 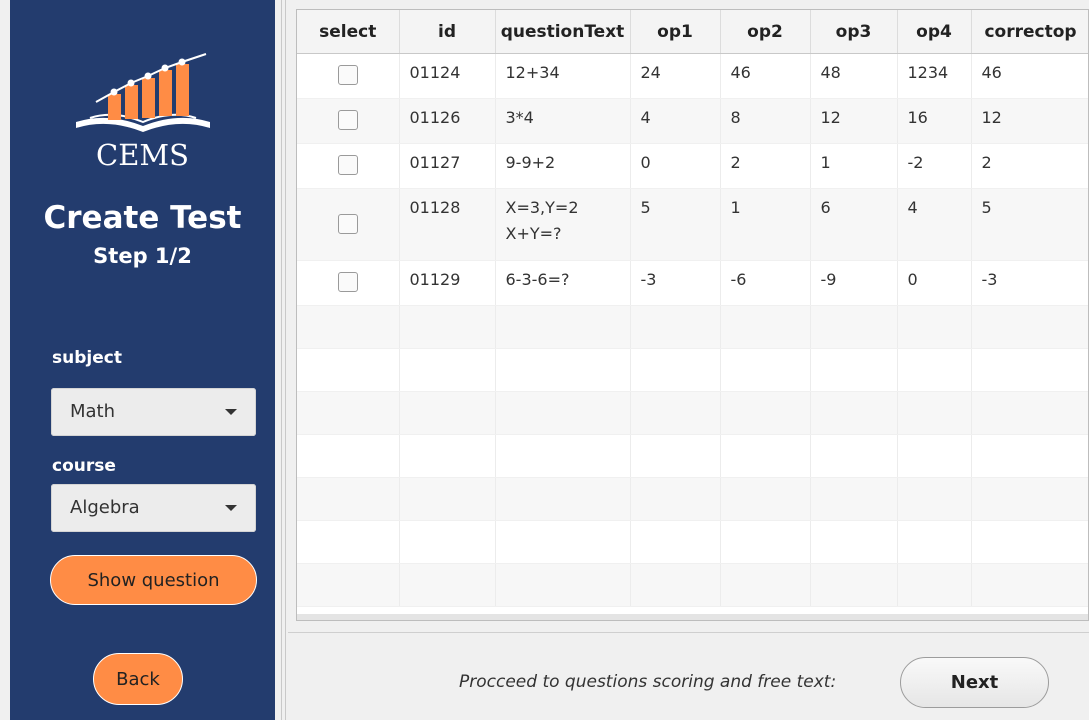 What do you see at coordinates (934, 121) in the screenshot?
I see `op4-cell: 16` at bounding box center [934, 121].